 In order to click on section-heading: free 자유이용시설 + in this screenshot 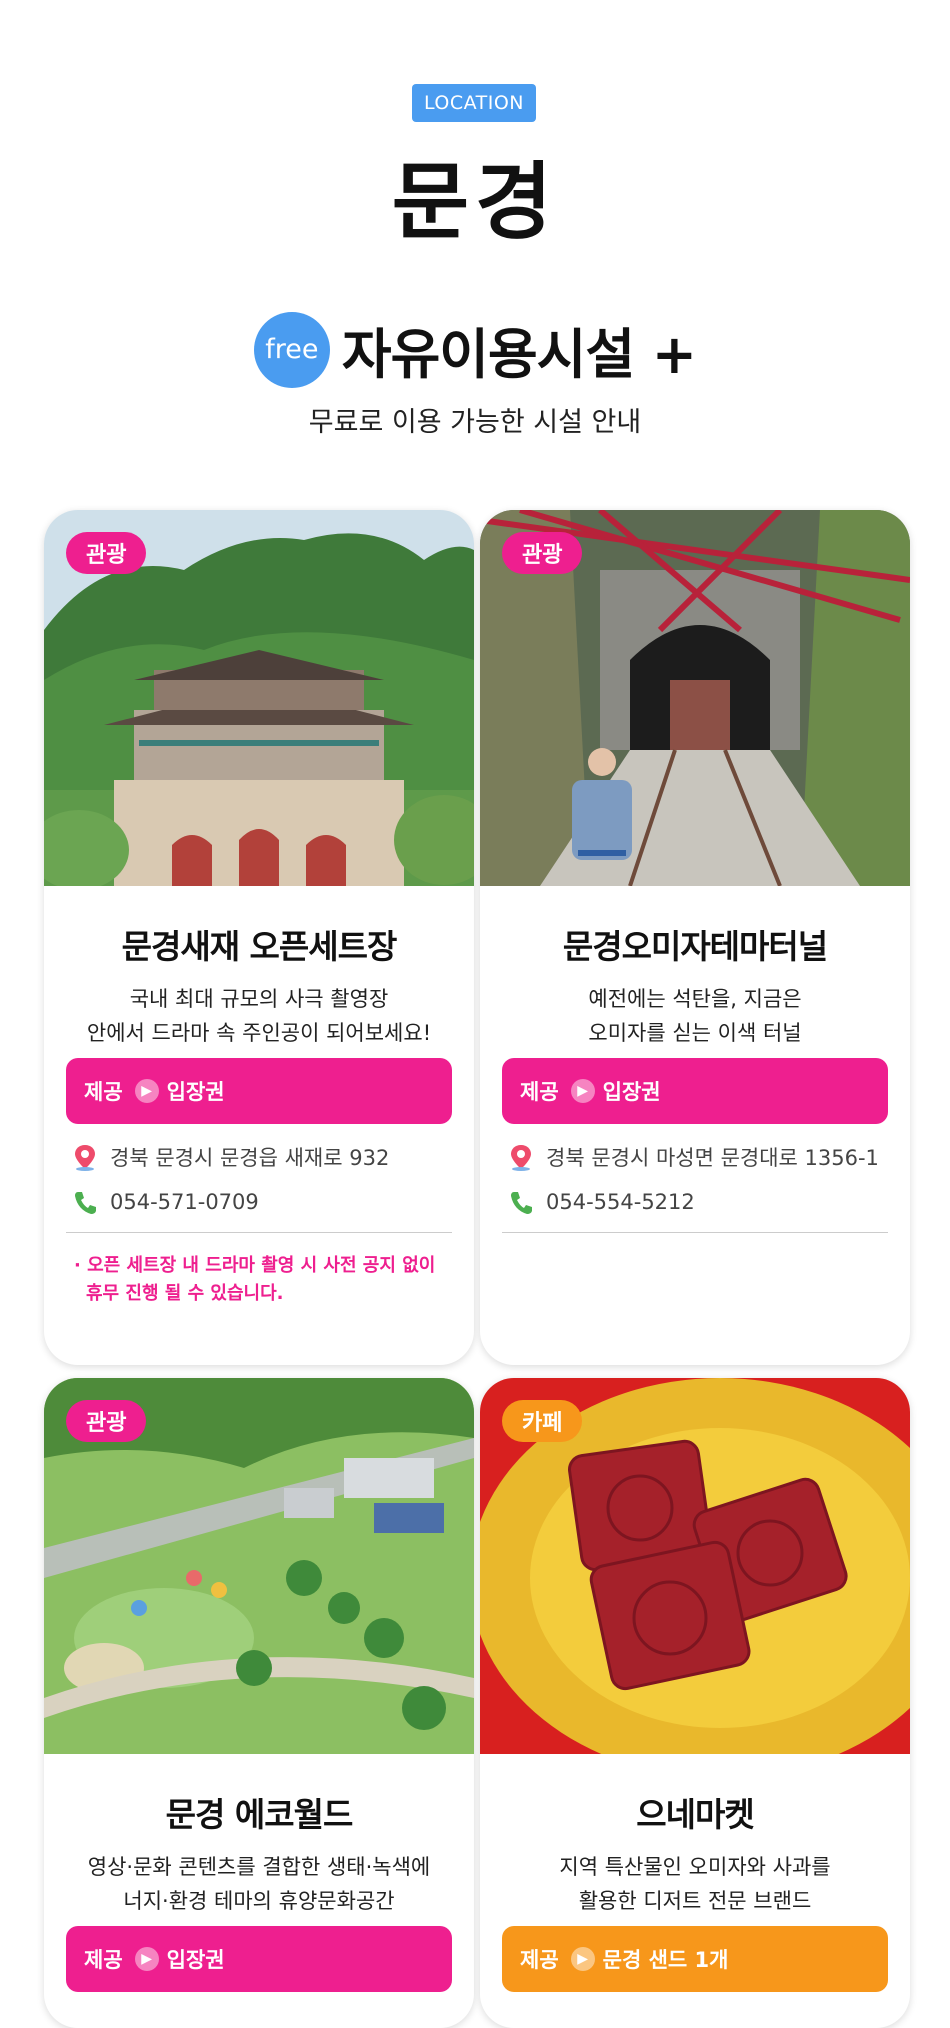, I will do `click(475, 349)`.